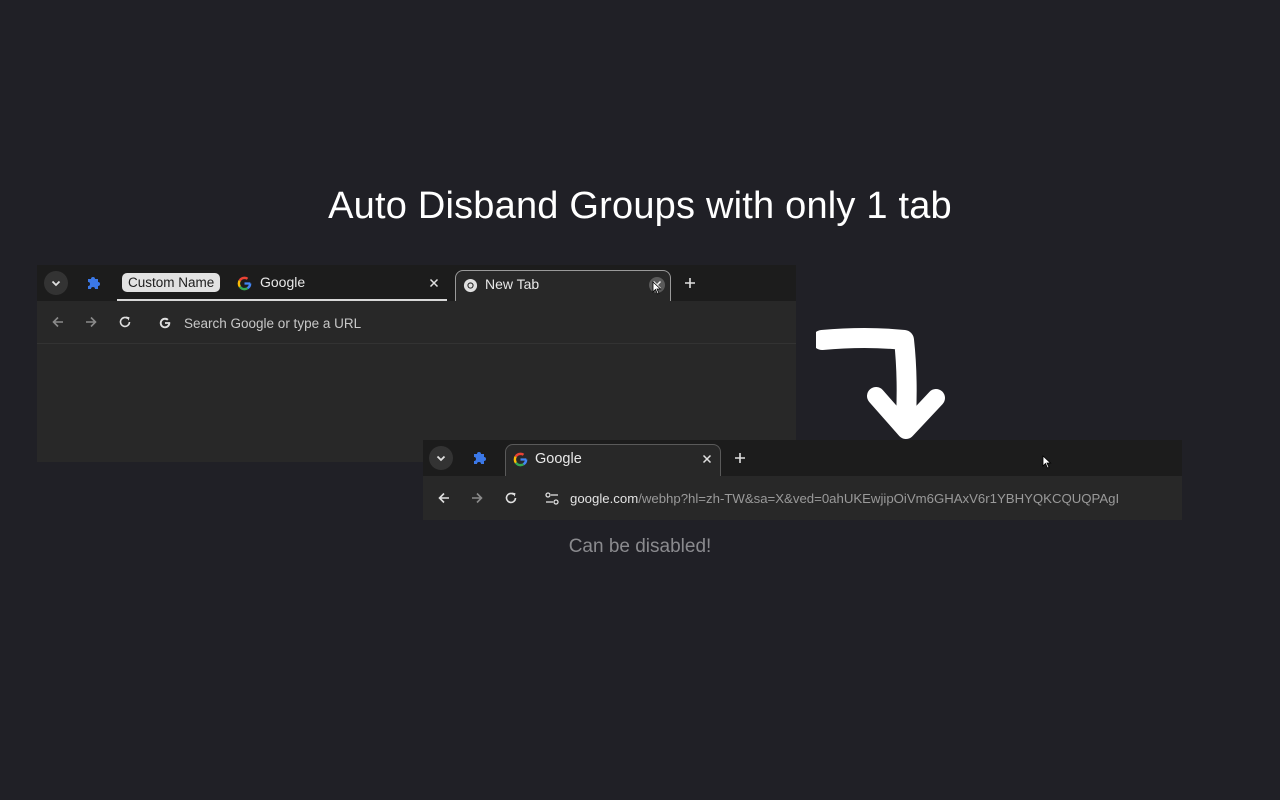 The width and height of the screenshot is (1280, 800). What do you see at coordinates (272, 323) in the screenshot?
I see `omnibox-input: Search Google or type a URL` at bounding box center [272, 323].